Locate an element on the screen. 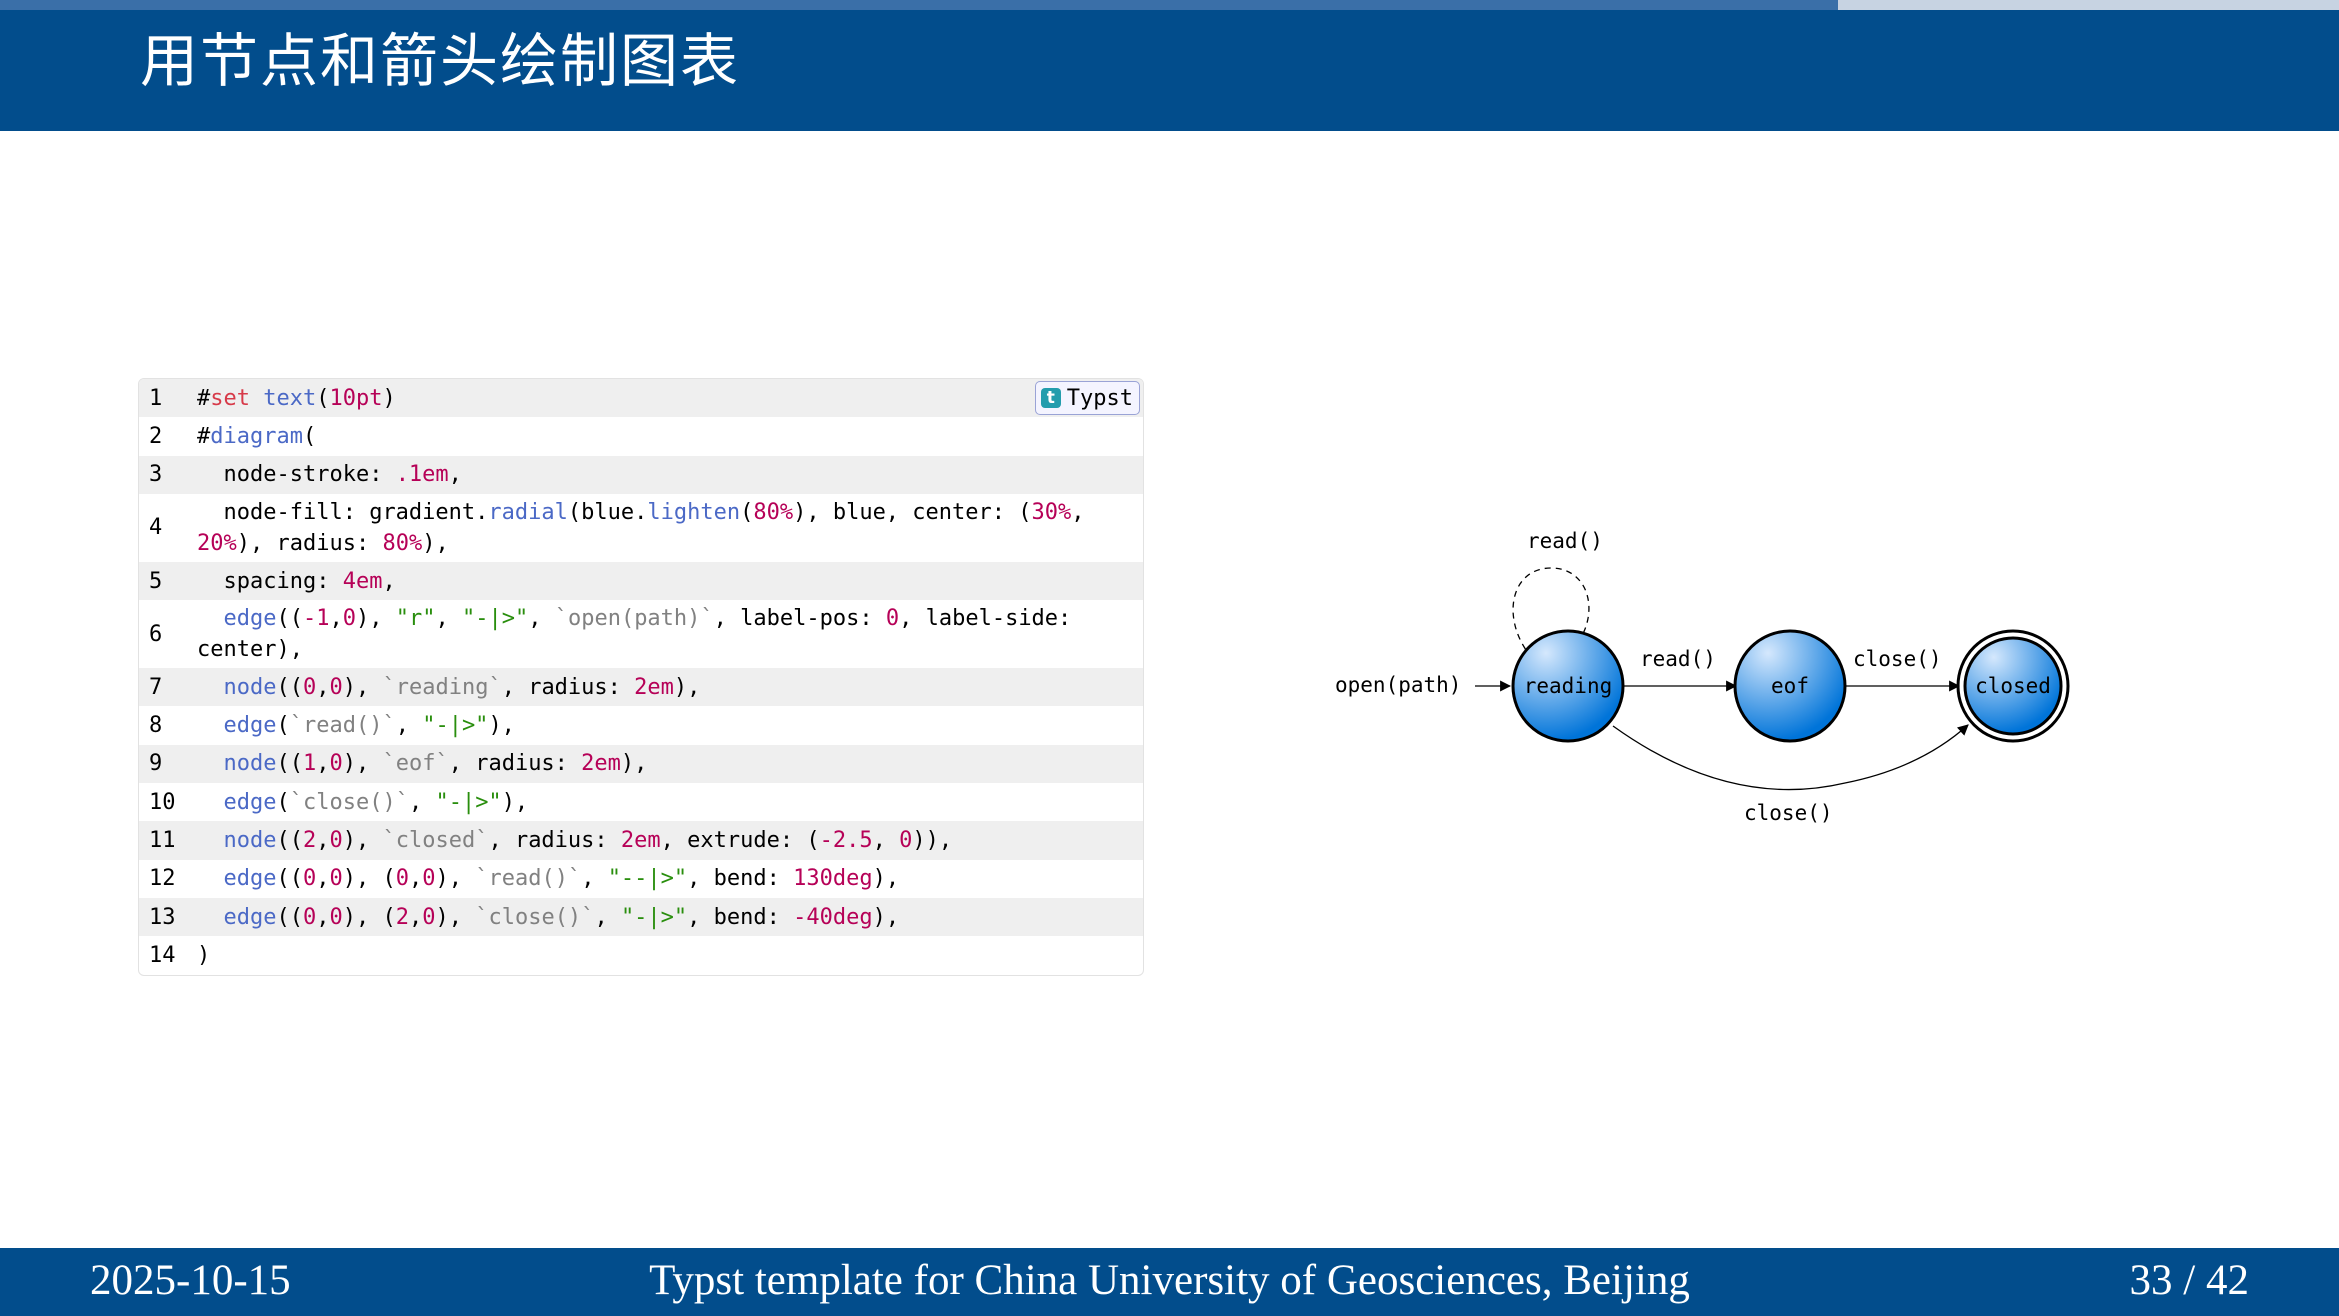 The width and height of the screenshot is (2339, 1316). node-eof-label: eof is located at coordinates (1790, 686).